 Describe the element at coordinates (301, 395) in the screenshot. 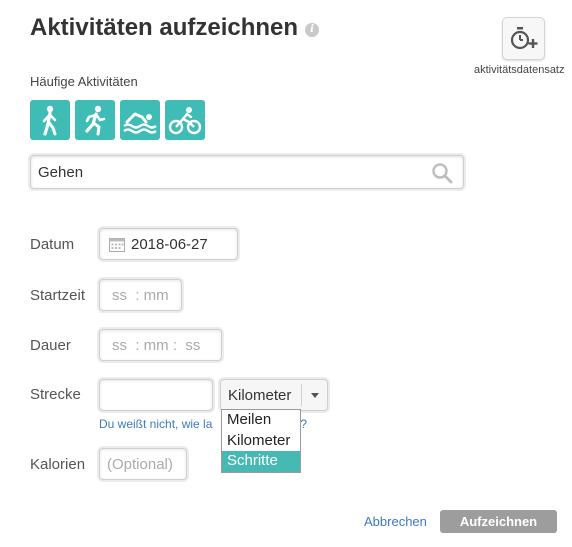

I see `select-separator` at that location.